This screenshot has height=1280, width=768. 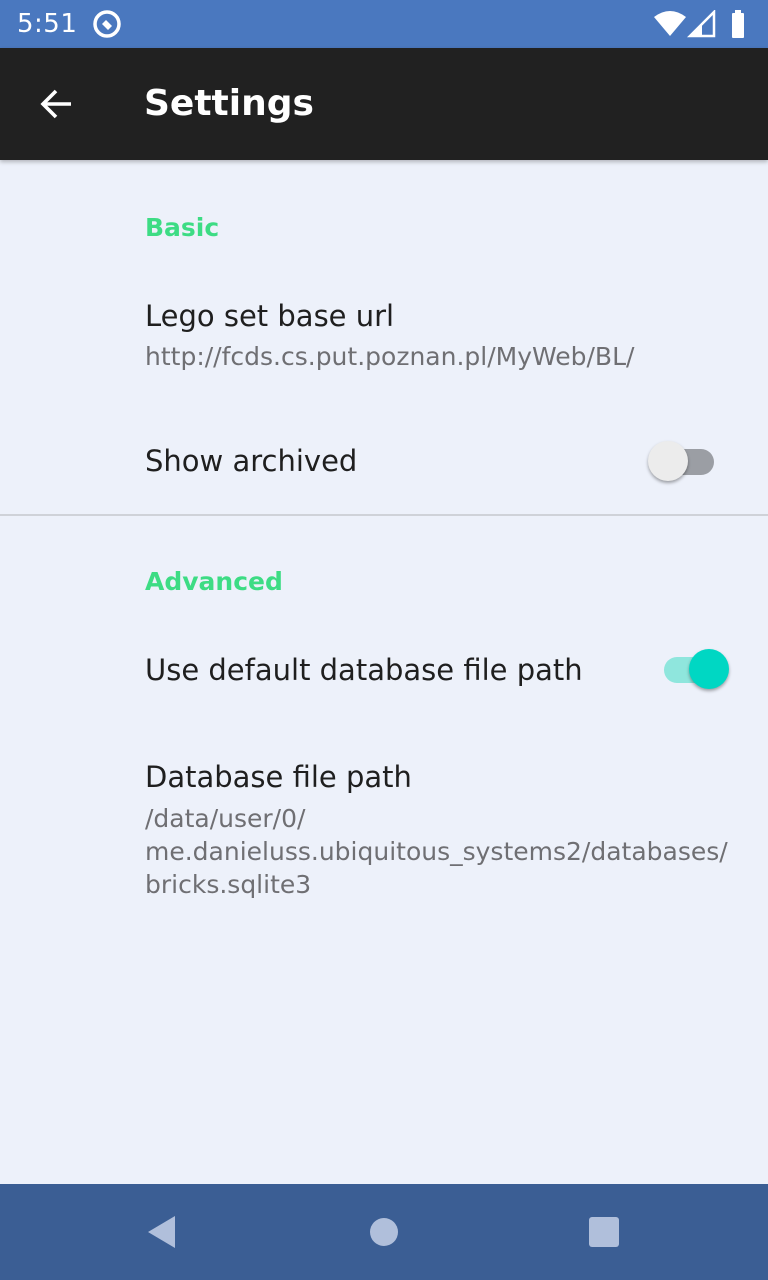 I want to click on pref-summary: http://fcds.cs.put.poznan.pl/MyWeb/BL/, so click(x=390, y=356).